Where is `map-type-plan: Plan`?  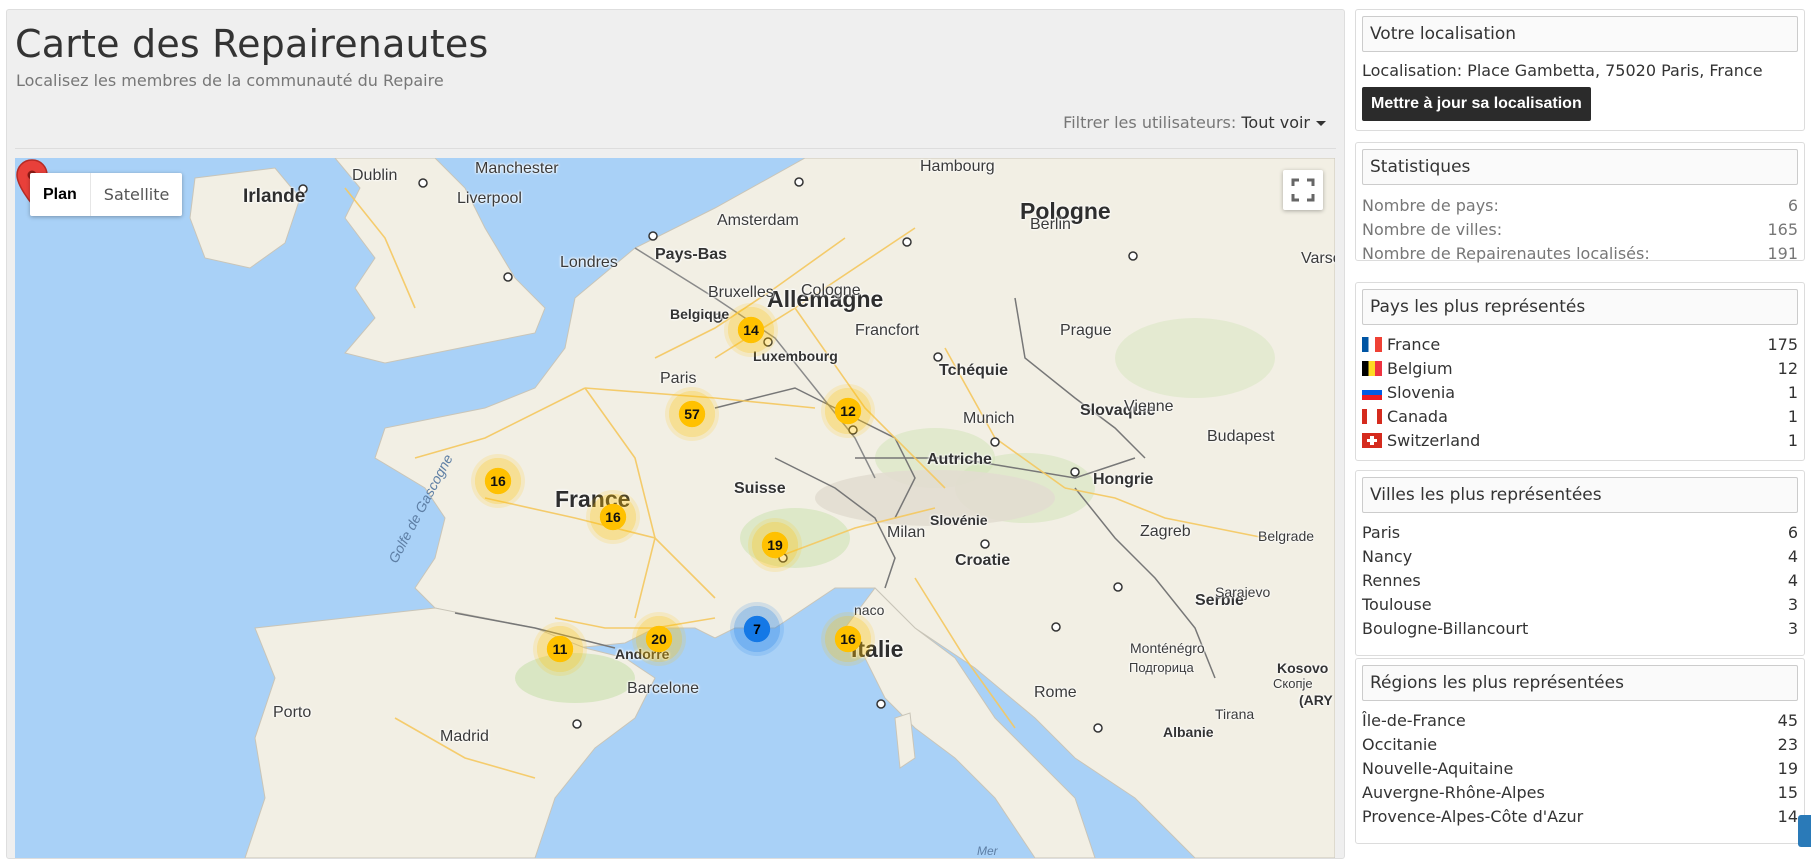 map-type-plan: Plan is located at coordinates (60, 194).